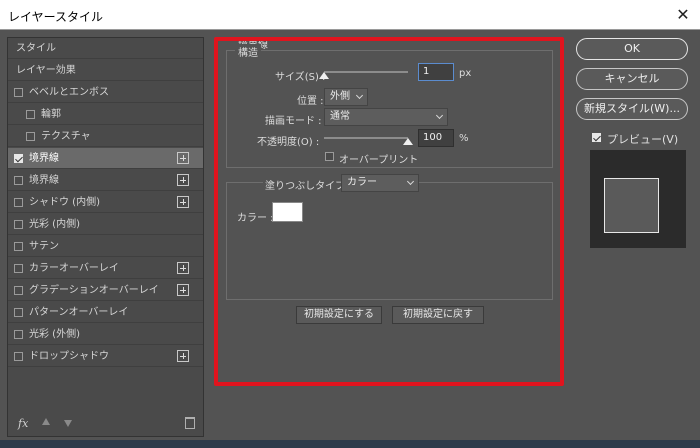  What do you see at coordinates (56, 17) in the screenshot?
I see `window-title: レイヤースタイル` at bounding box center [56, 17].